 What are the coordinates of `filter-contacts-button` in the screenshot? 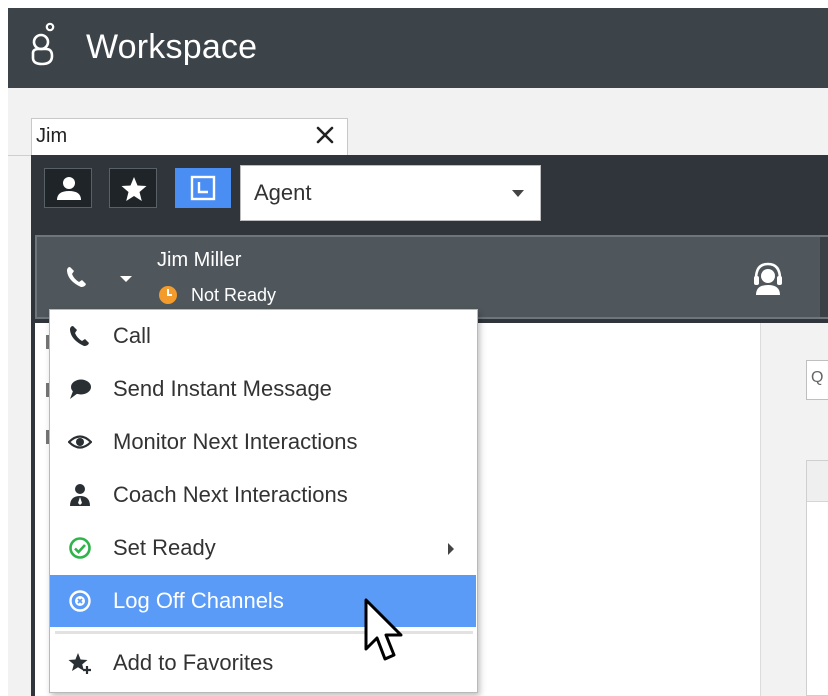 It's located at (68, 188).